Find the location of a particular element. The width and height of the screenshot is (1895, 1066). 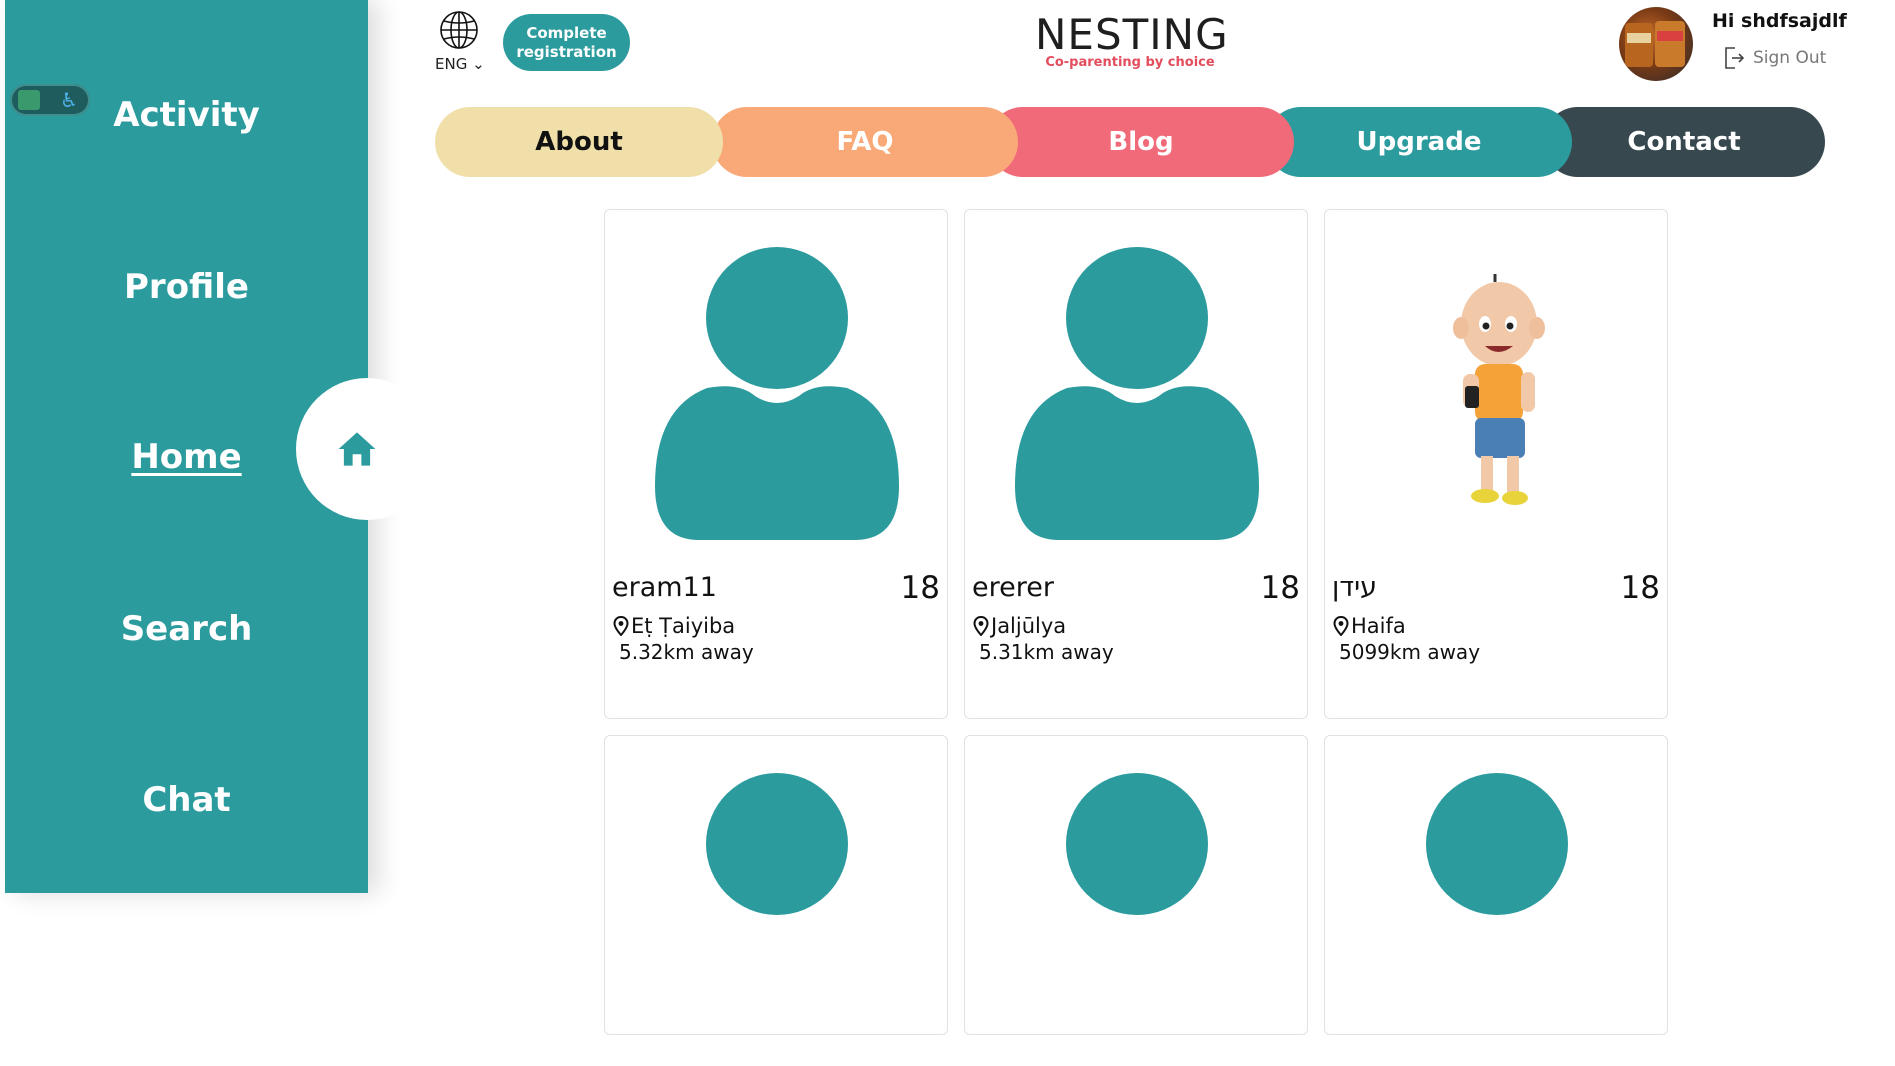

user-greeting: Hi shdfsajdlf is located at coordinates (1779, 21).